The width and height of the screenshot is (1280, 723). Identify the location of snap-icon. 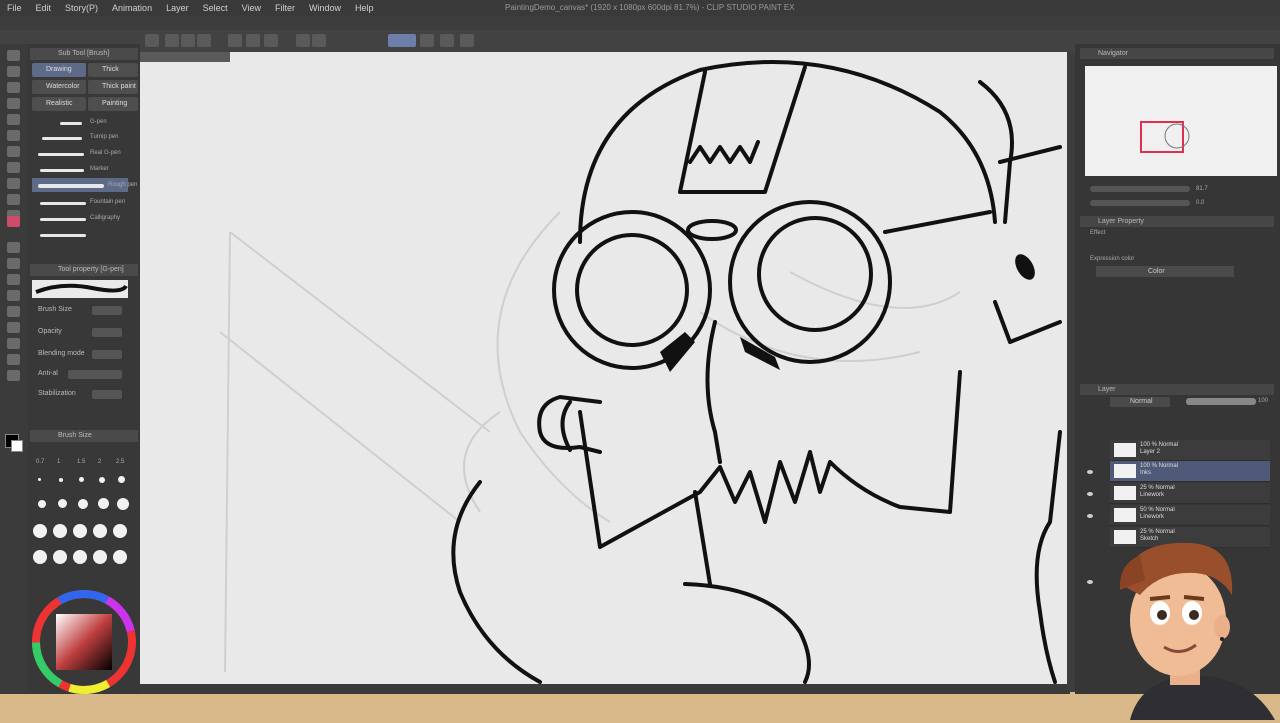
(402, 40).